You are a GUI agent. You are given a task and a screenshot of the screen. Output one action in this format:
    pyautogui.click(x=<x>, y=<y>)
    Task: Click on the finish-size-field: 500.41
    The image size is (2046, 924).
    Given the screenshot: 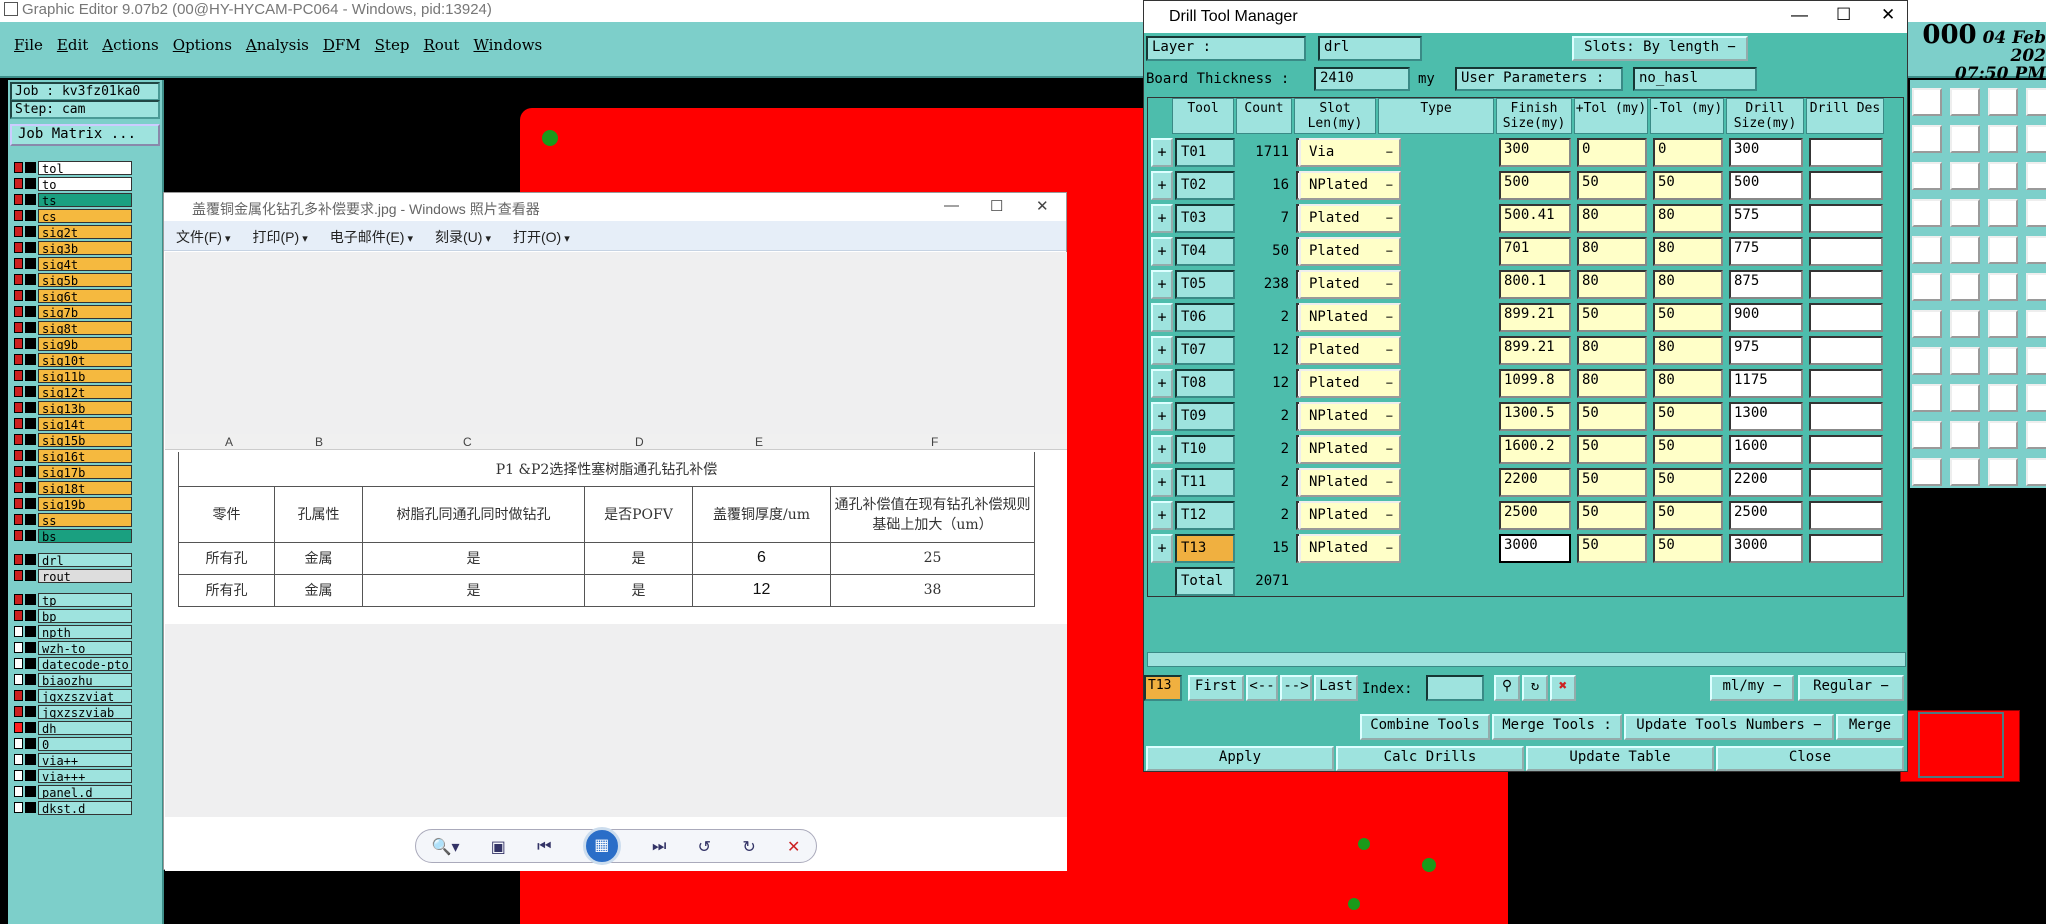 What is the action you would take?
    pyautogui.click(x=1535, y=218)
    